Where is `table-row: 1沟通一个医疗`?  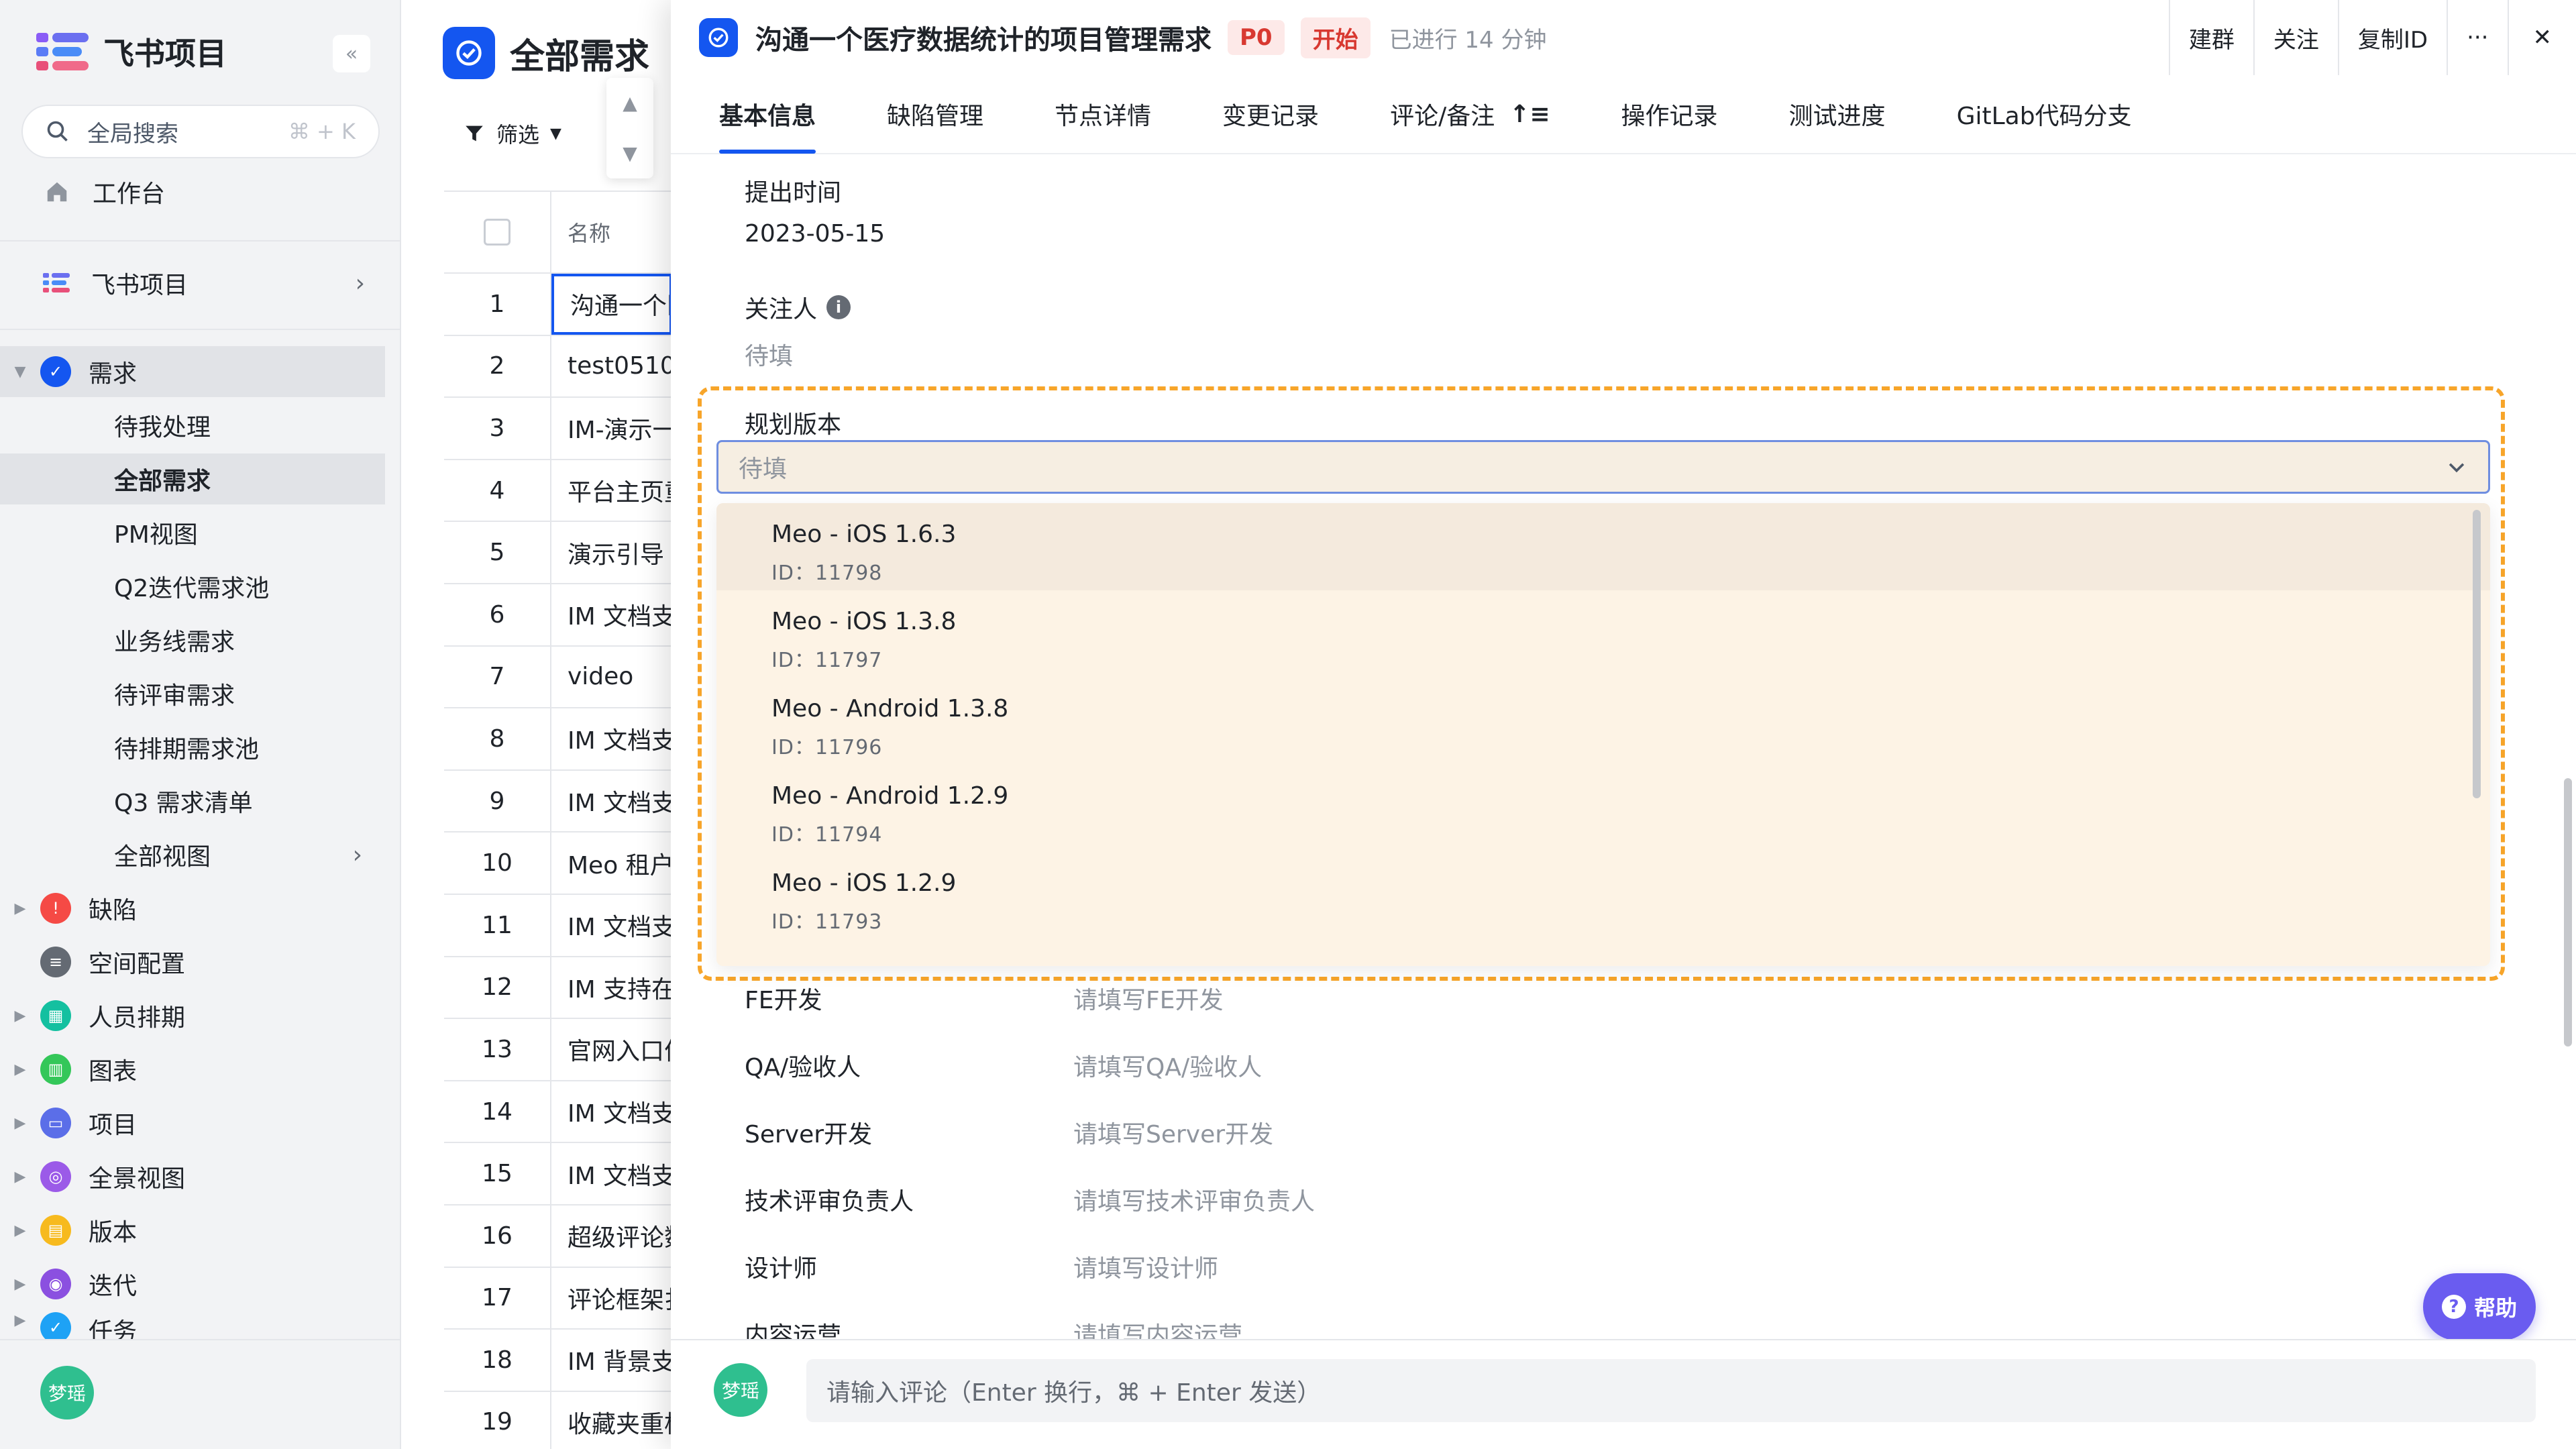 table-row: 1沟通一个医疗 is located at coordinates (558, 305).